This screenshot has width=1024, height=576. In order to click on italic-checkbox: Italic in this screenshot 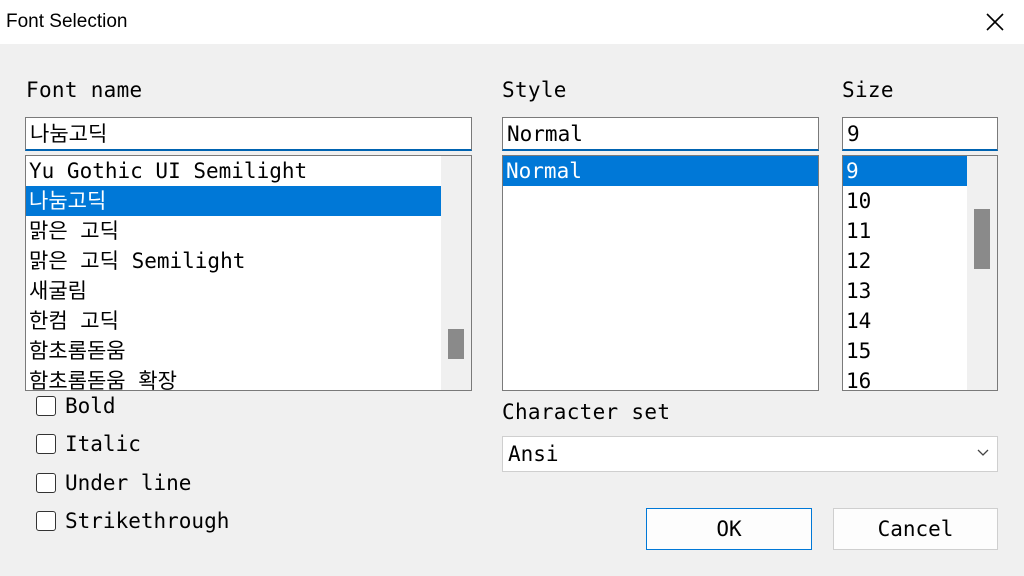, I will do `click(88, 444)`.